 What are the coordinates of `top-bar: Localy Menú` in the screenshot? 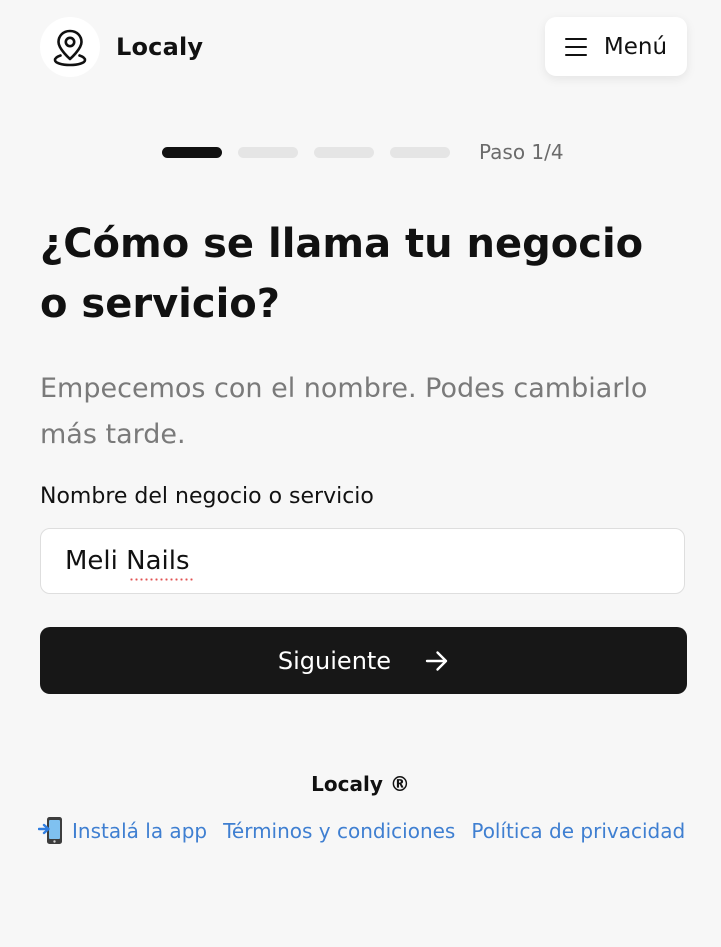 It's located at (360, 50).